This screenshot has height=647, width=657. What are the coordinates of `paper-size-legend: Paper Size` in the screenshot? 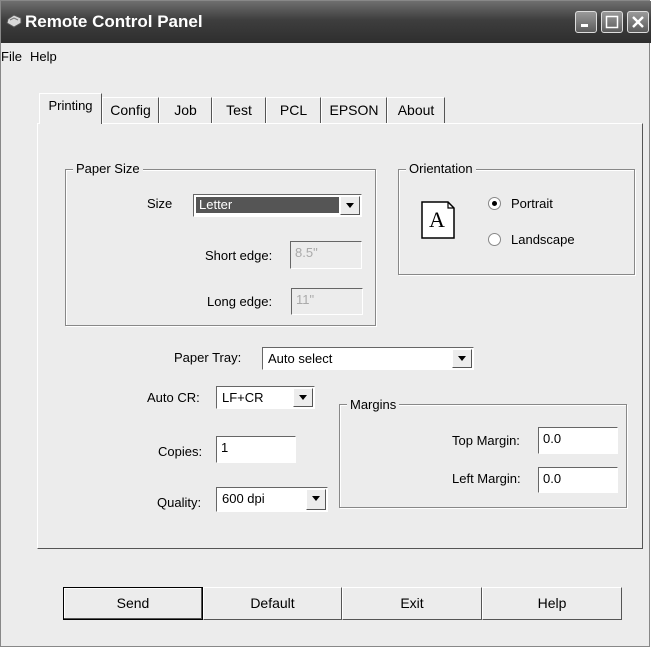 It's located at (108, 168).